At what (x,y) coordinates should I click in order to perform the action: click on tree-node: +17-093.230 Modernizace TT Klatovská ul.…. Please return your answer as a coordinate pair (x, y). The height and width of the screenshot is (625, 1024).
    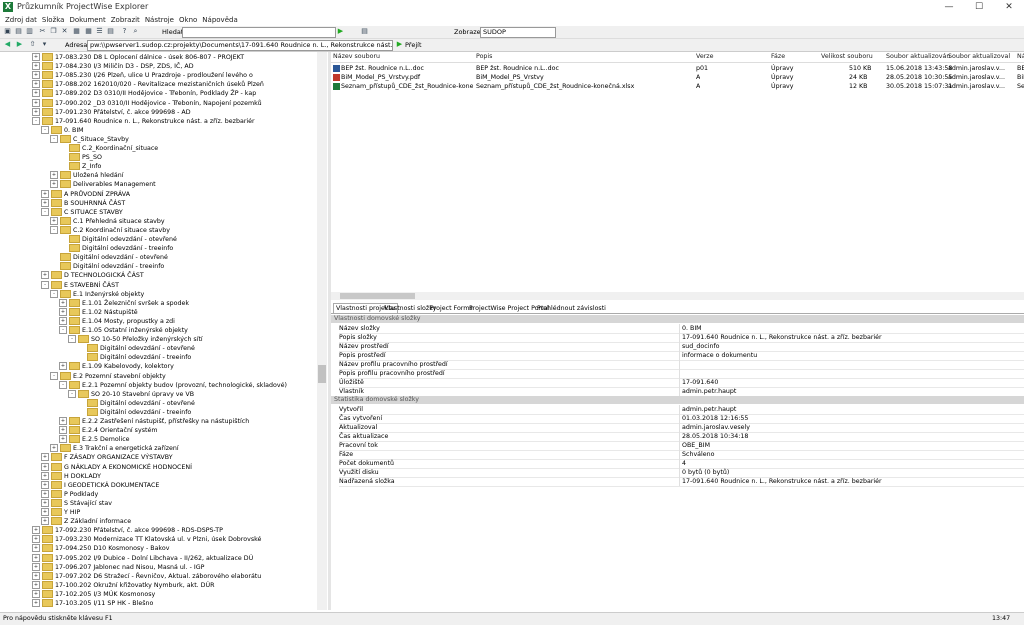
    Looking at the image, I should click on (146, 539).